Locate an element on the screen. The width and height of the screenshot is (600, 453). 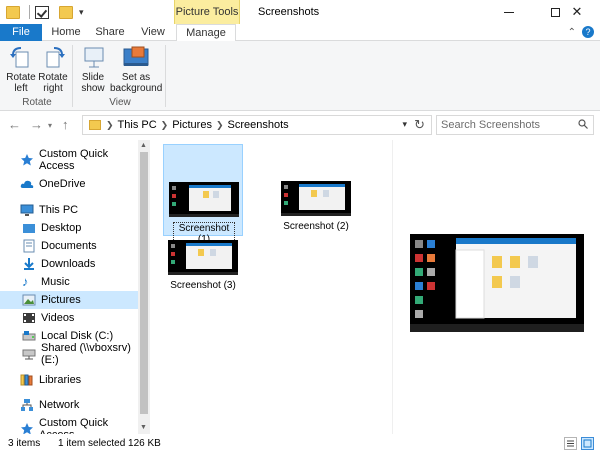
ribbon-tab-bar: File Home Share View Manage ⌃ ? is located at coordinates (300, 33).